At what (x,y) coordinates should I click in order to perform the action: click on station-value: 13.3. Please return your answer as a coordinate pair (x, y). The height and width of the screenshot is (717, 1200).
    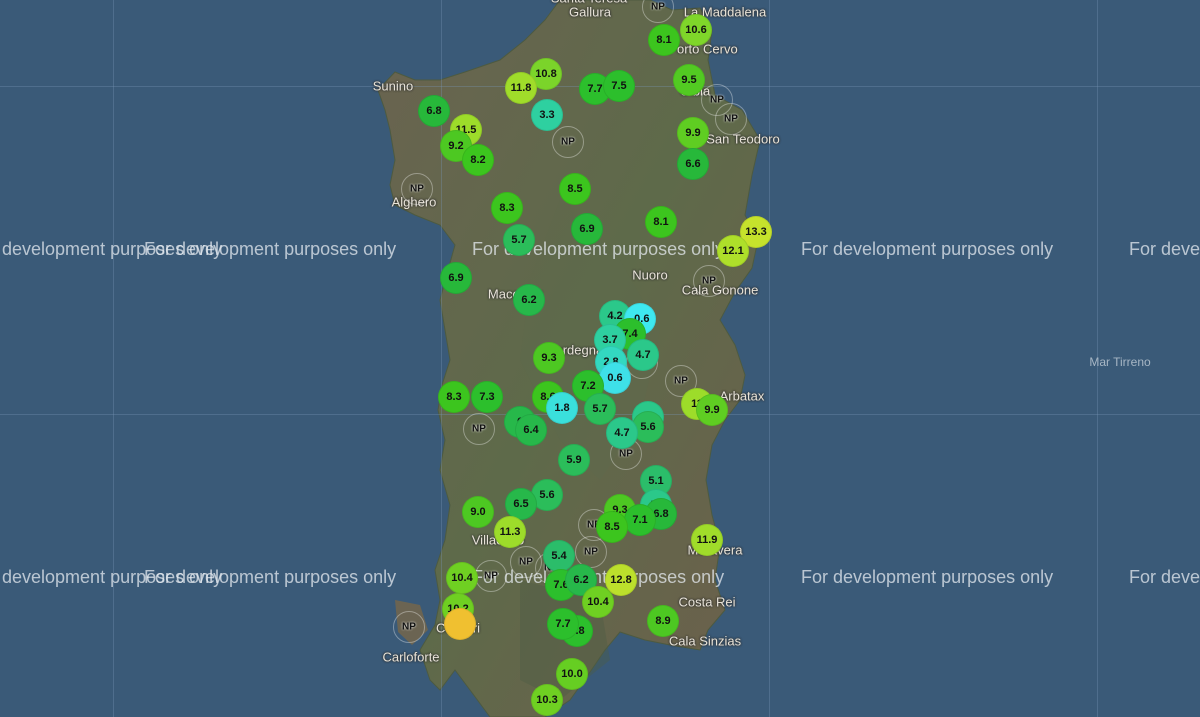
    Looking at the image, I should click on (756, 232).